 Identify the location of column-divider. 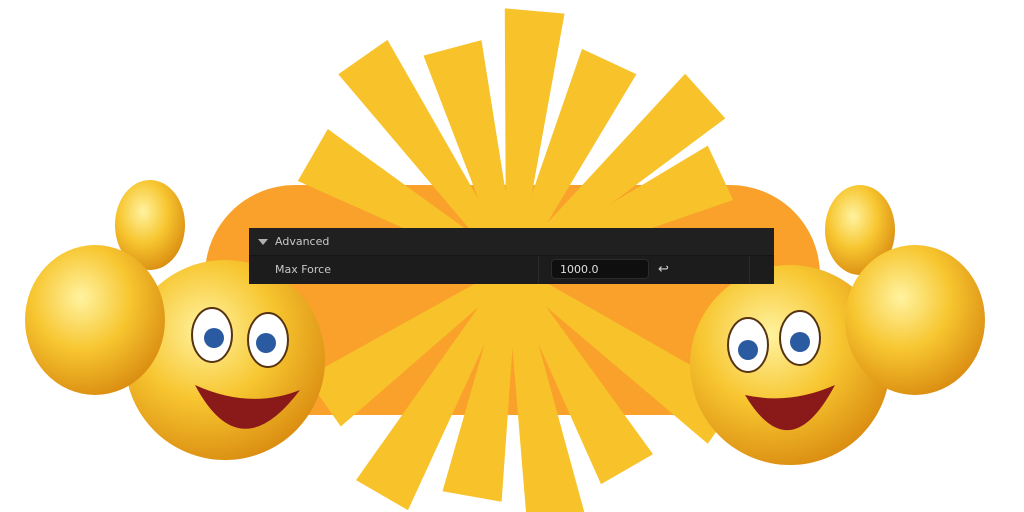
(749, 270).